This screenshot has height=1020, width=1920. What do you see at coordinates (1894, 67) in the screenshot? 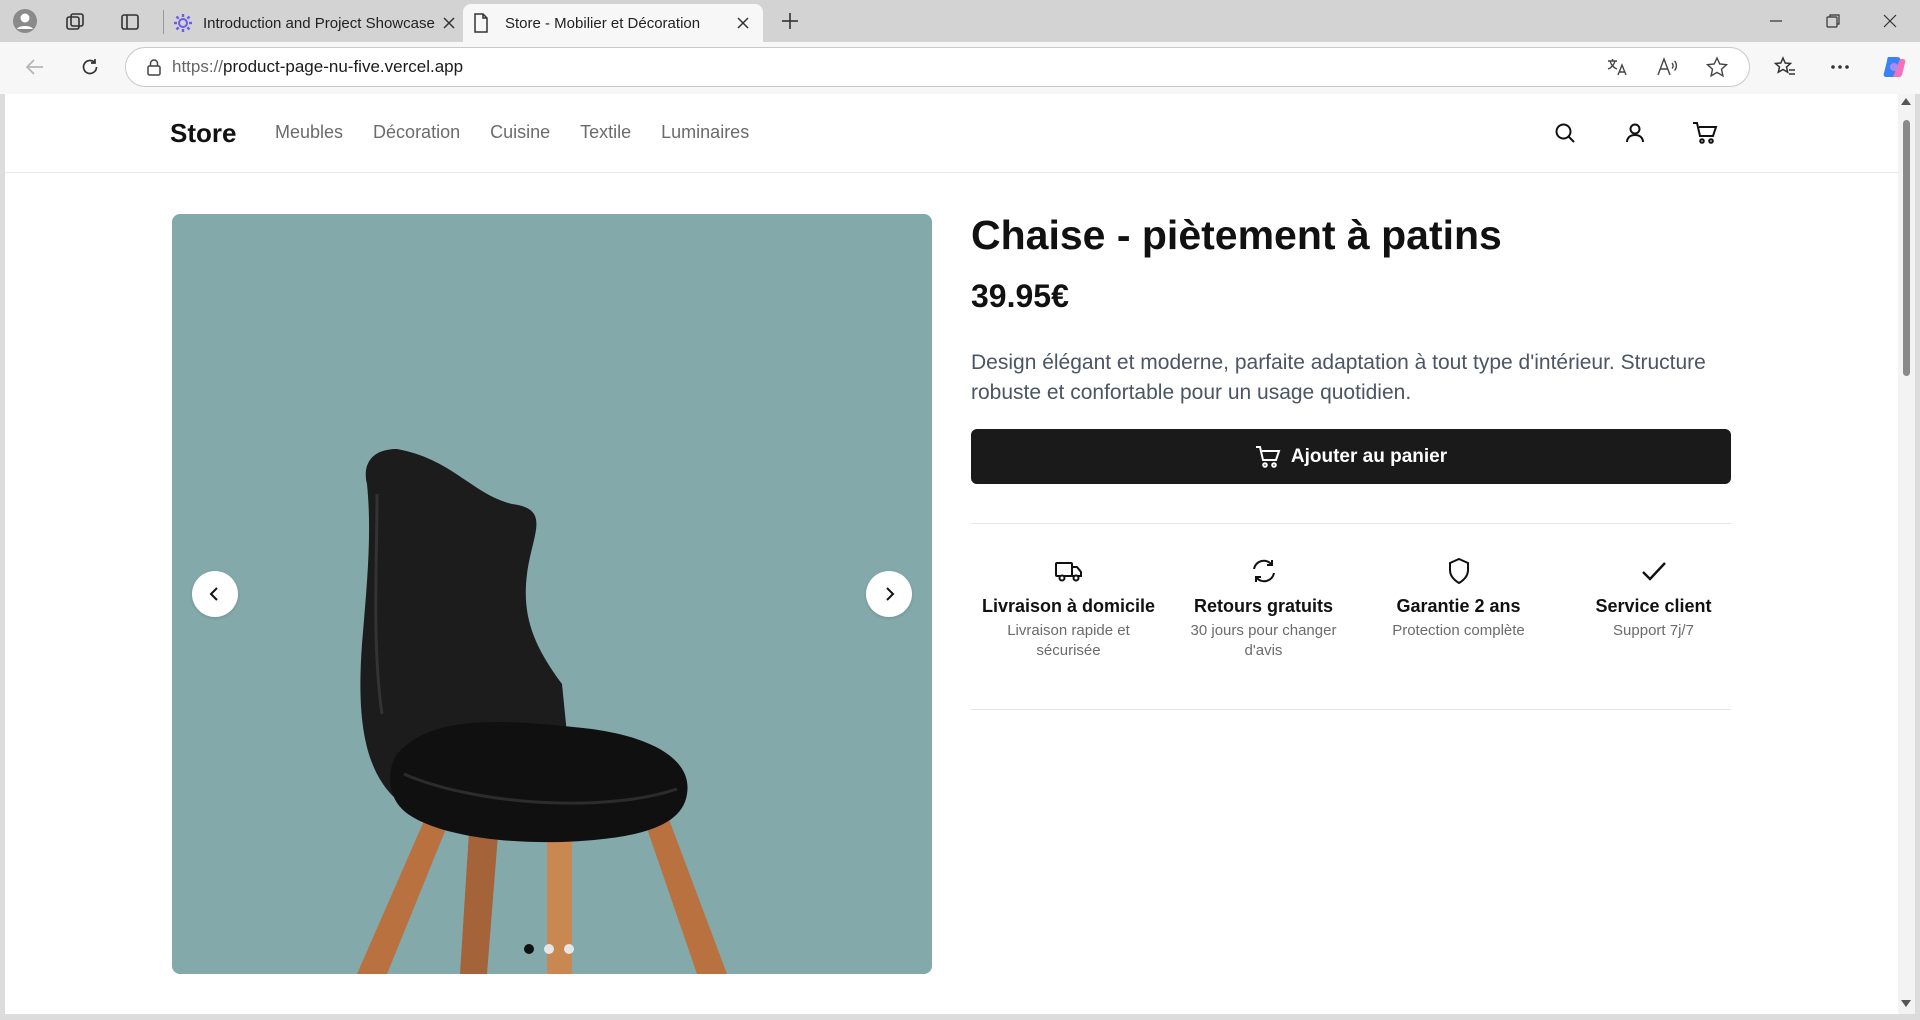
I see `copilot-icon` at bounding box center [1894, 67].